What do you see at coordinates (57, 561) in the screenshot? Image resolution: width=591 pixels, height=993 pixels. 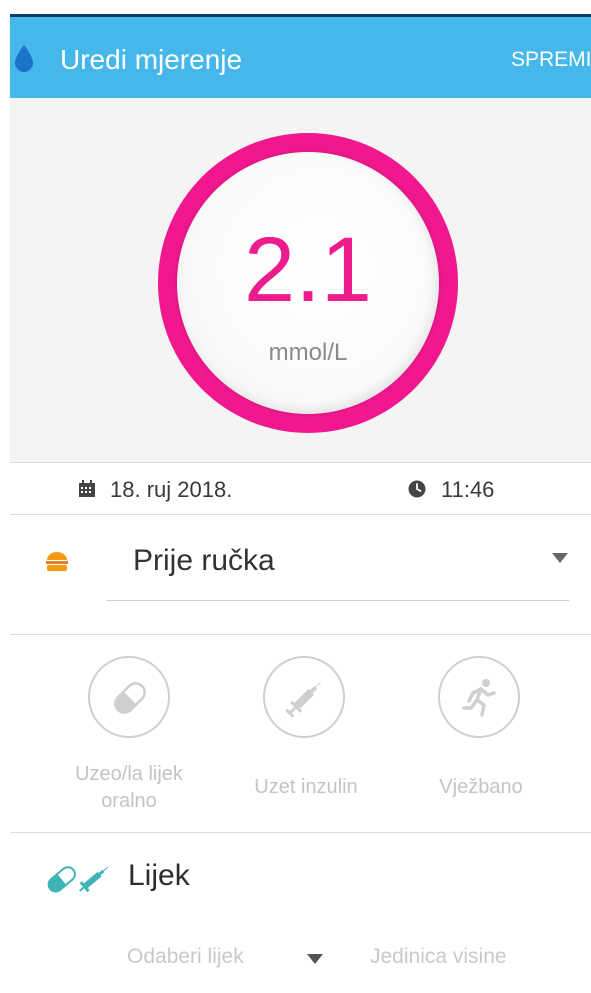 I see `burger-icon` at bounding box center [57, 561].